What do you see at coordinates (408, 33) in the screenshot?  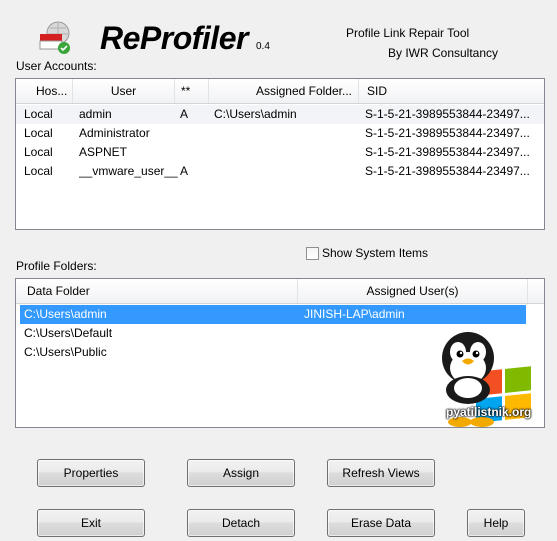 I see `app-tagline: Profile Link Repair Tool` at bounding box center [408, 33].